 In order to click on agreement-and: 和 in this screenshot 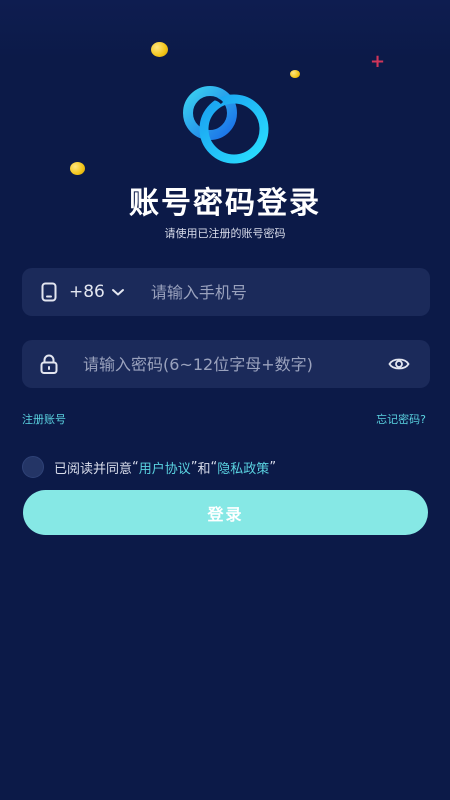, I will do `click(204, 469)`.